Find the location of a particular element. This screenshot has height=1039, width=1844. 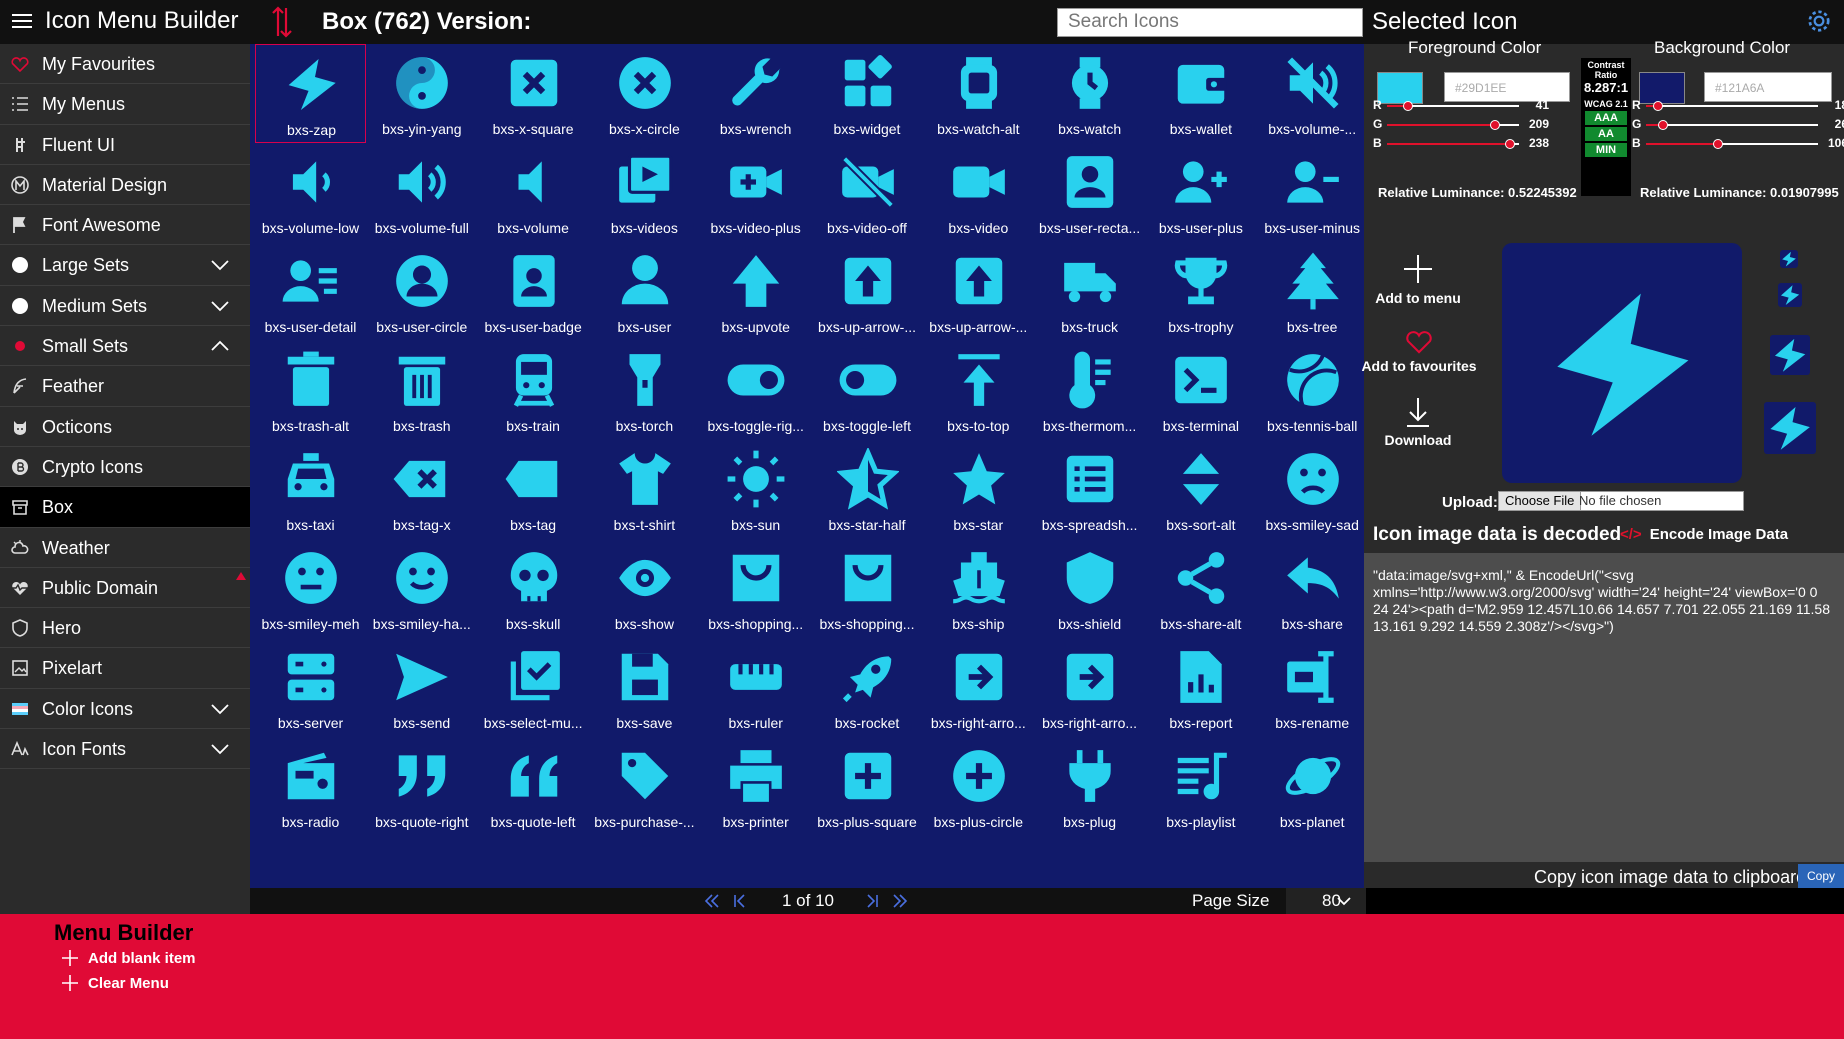

add-to-favourites-button: Add to favourites is located at coordinates (1419, 352).